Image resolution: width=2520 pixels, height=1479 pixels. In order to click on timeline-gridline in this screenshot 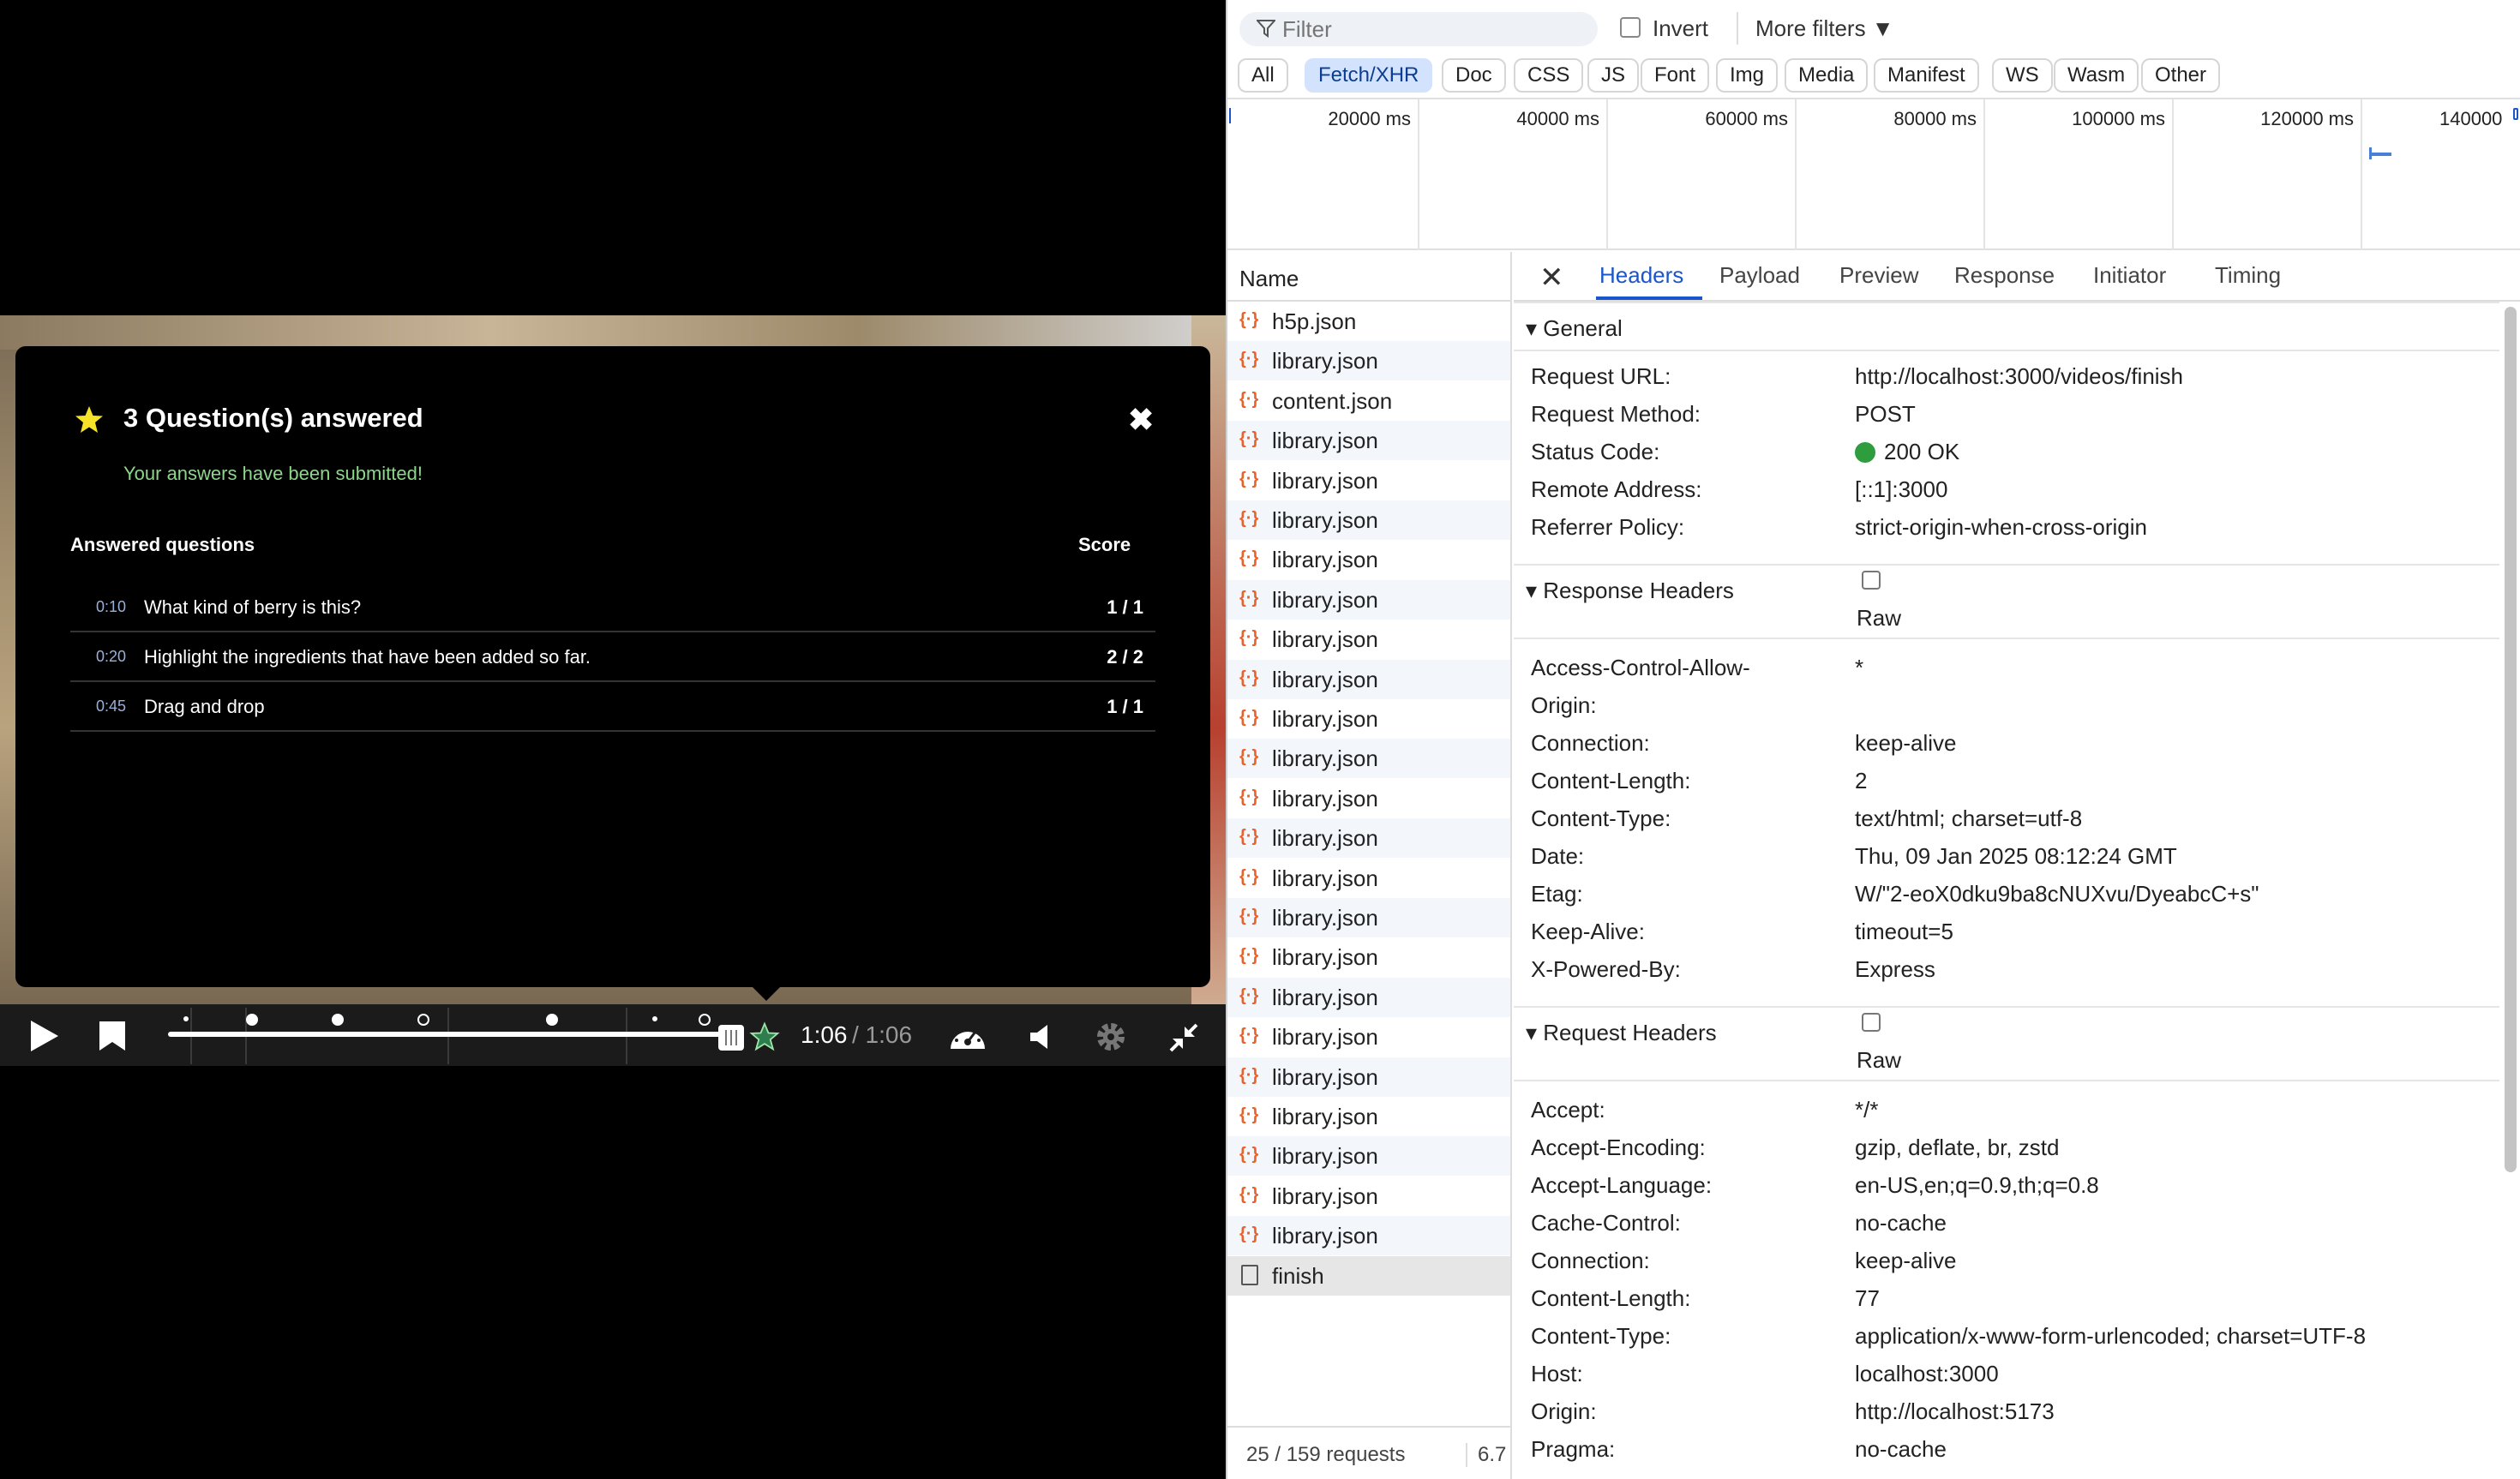, I will do `click(1796, 174)`.